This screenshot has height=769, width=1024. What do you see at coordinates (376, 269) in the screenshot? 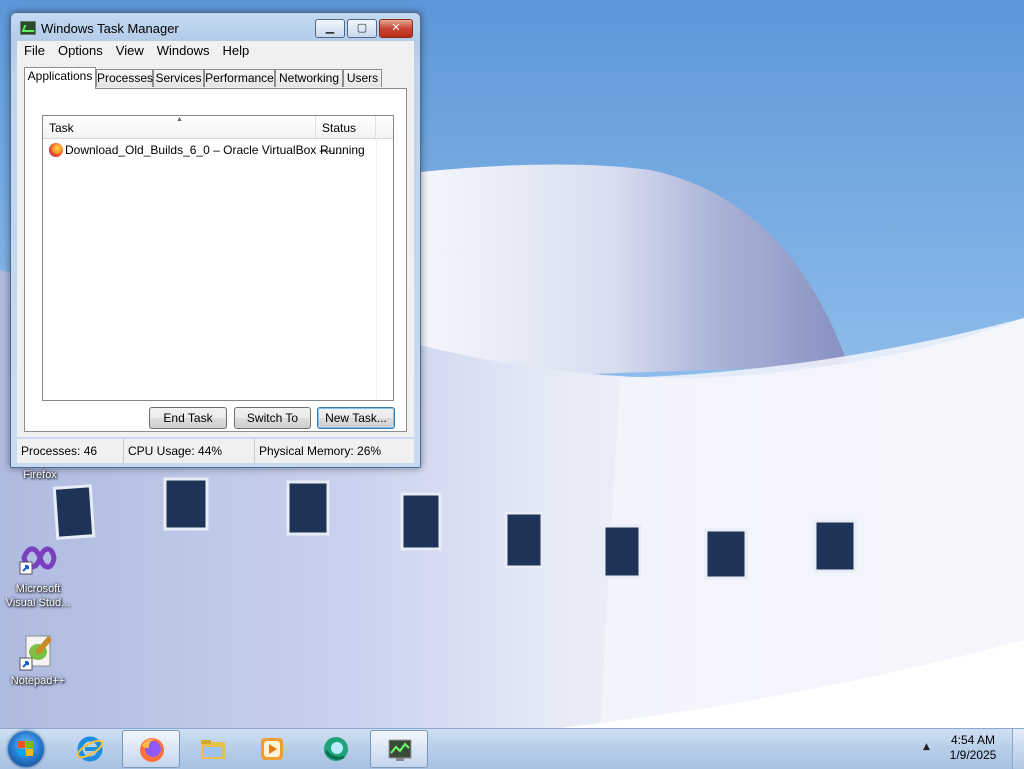
I see `column-divider` at bounding box center [376, 269].